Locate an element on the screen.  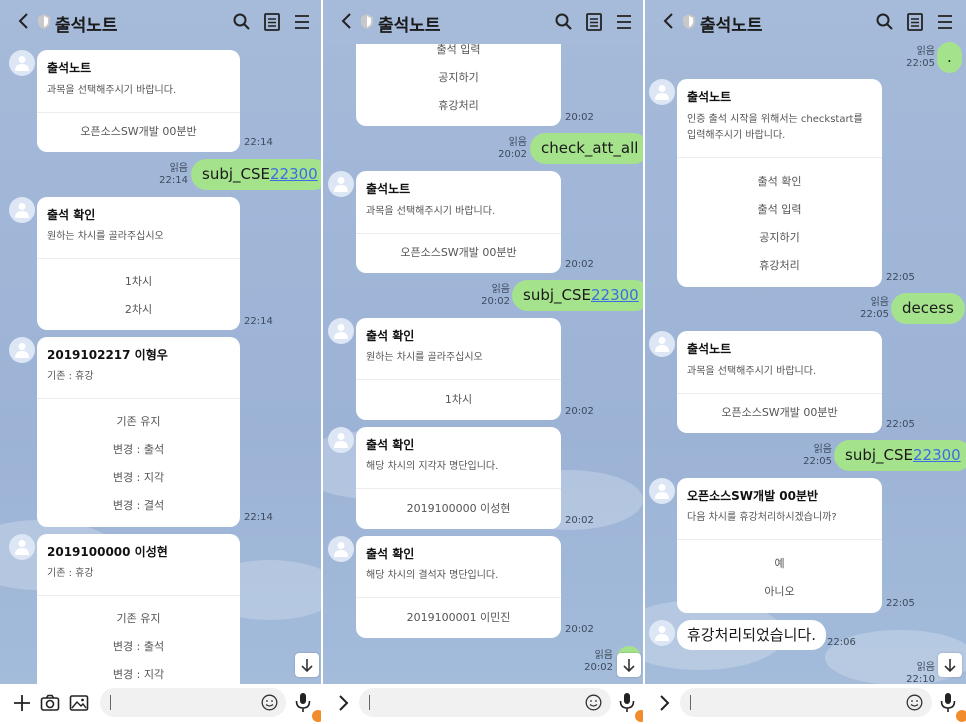
bot-message-bubble: 휴강처리되었습니다. is located at coordinates (751, 635).